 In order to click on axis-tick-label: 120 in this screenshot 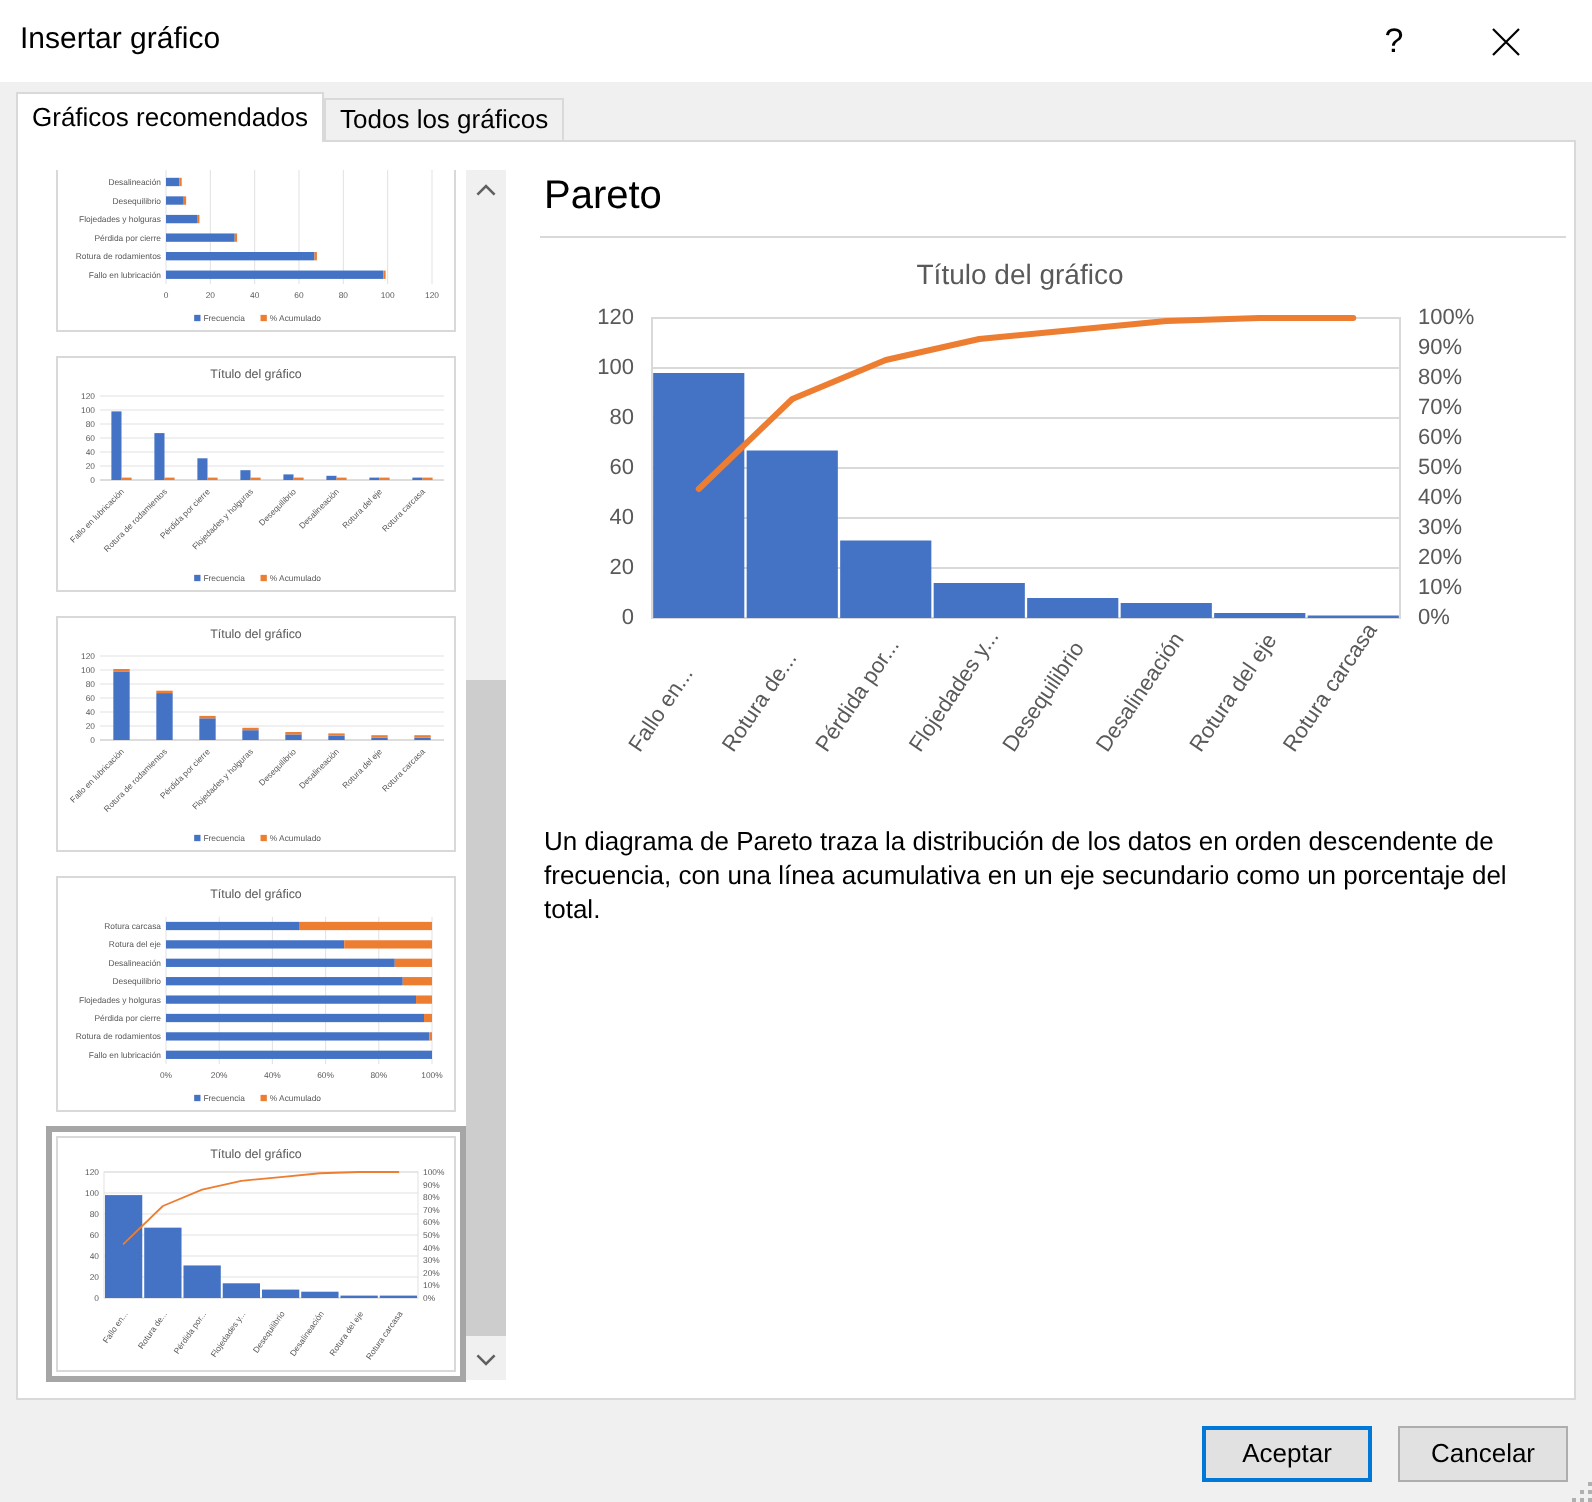, I will do `click(615, 318)`.